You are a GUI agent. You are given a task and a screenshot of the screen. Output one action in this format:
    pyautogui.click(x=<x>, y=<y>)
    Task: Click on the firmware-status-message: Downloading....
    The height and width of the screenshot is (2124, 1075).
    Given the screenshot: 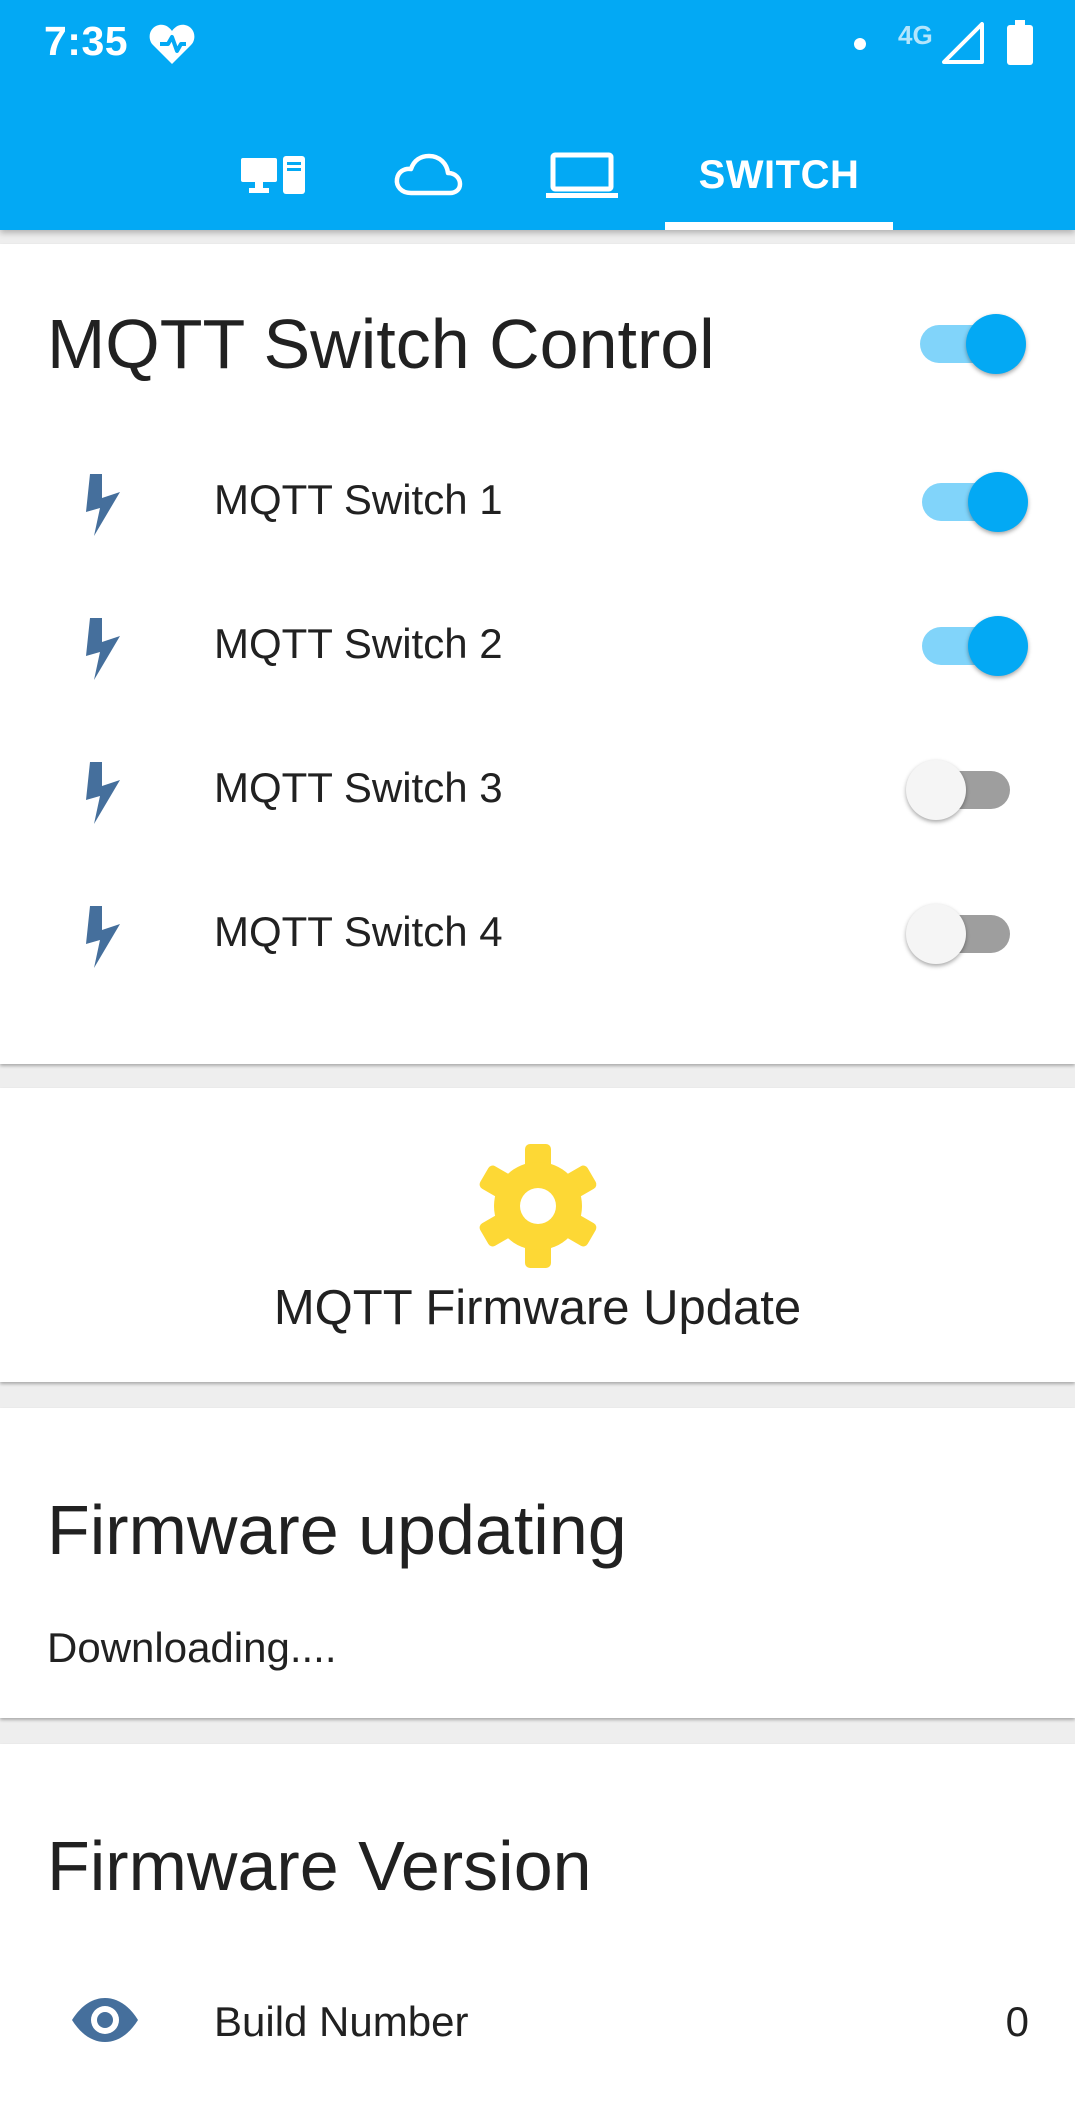 What is the action you would take?
    pyautogui.click(x=192, y=1647)
    